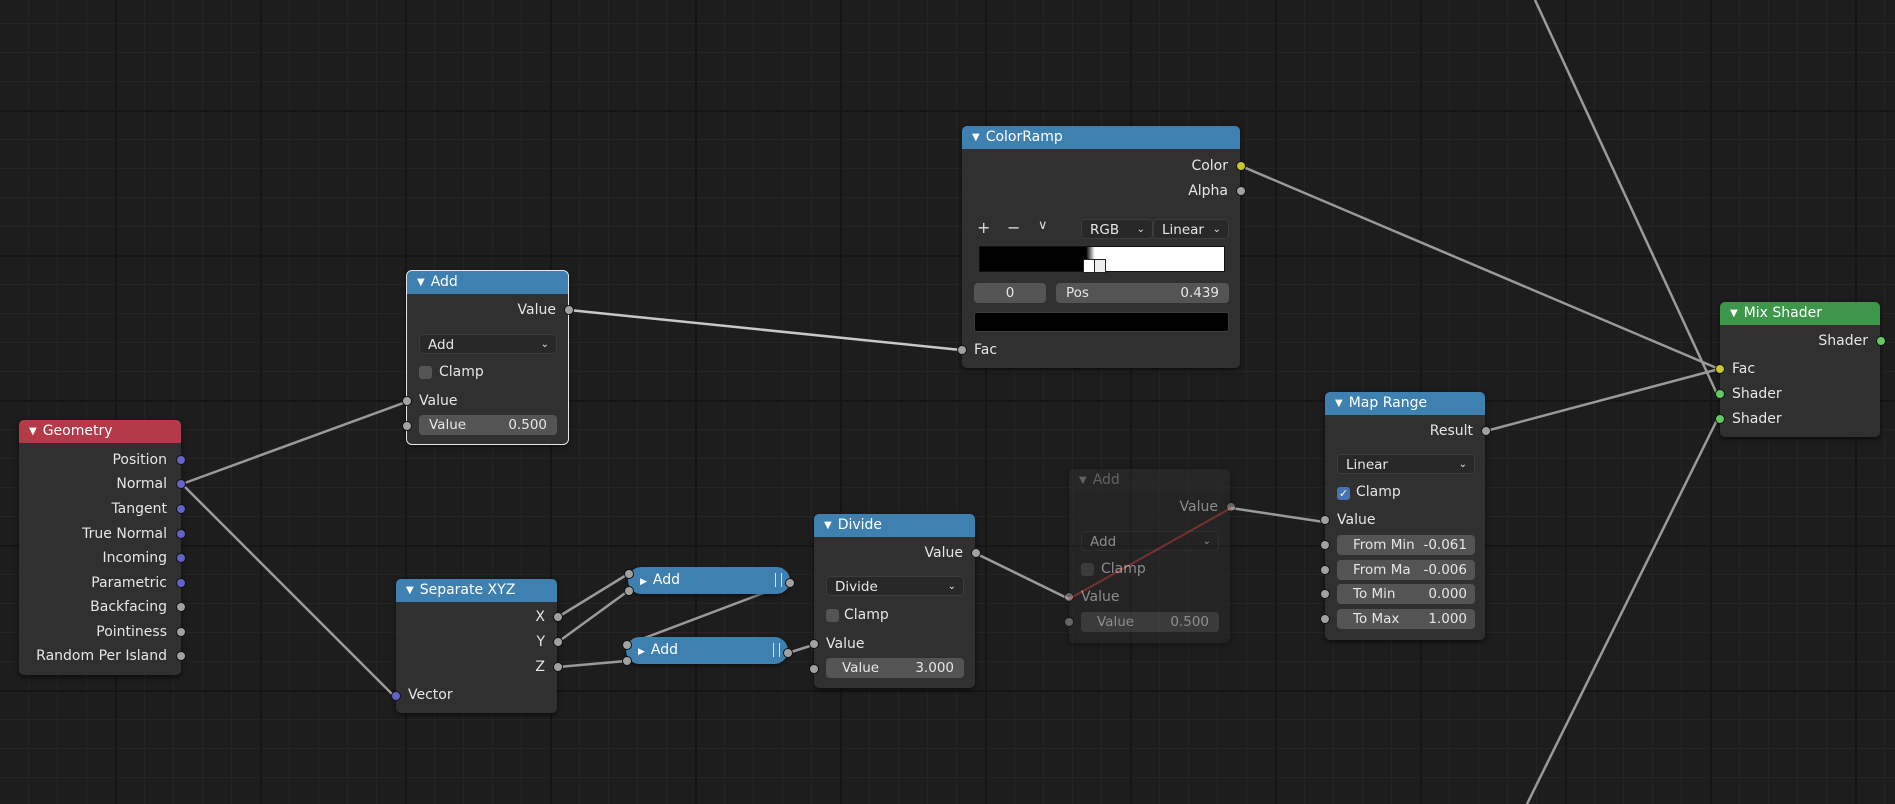 This screenshot has height=804, width=1895. Describe the element at coordinates (1241, 166) in the screenshot. I see `color-output-socket` at that location.